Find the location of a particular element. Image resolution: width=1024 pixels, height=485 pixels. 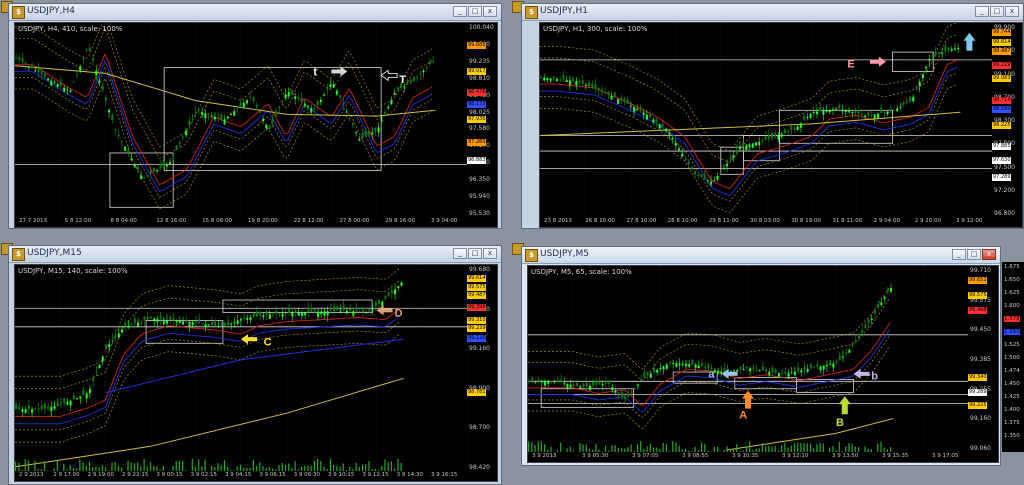

title-bar: $ USDJPY,H1 _ □ x is located at coordinates (772, 12).